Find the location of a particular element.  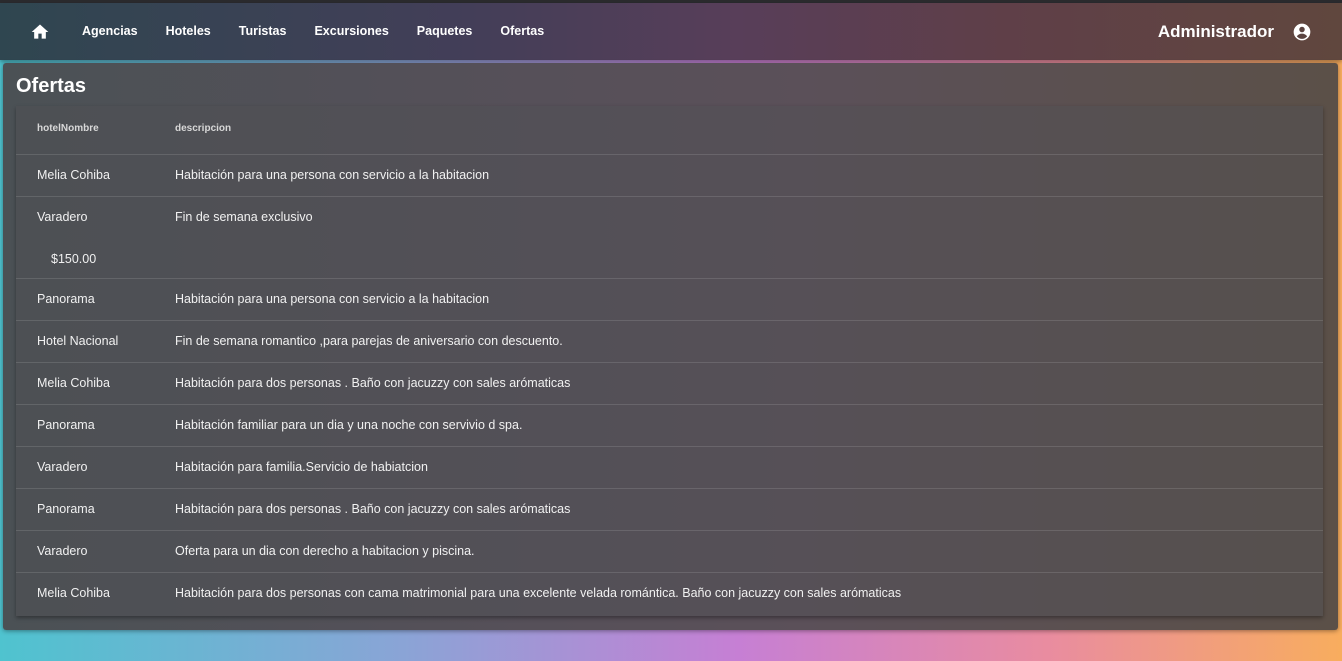

table-header: hotelNombre descripcion is located at coordinates (669, 130).